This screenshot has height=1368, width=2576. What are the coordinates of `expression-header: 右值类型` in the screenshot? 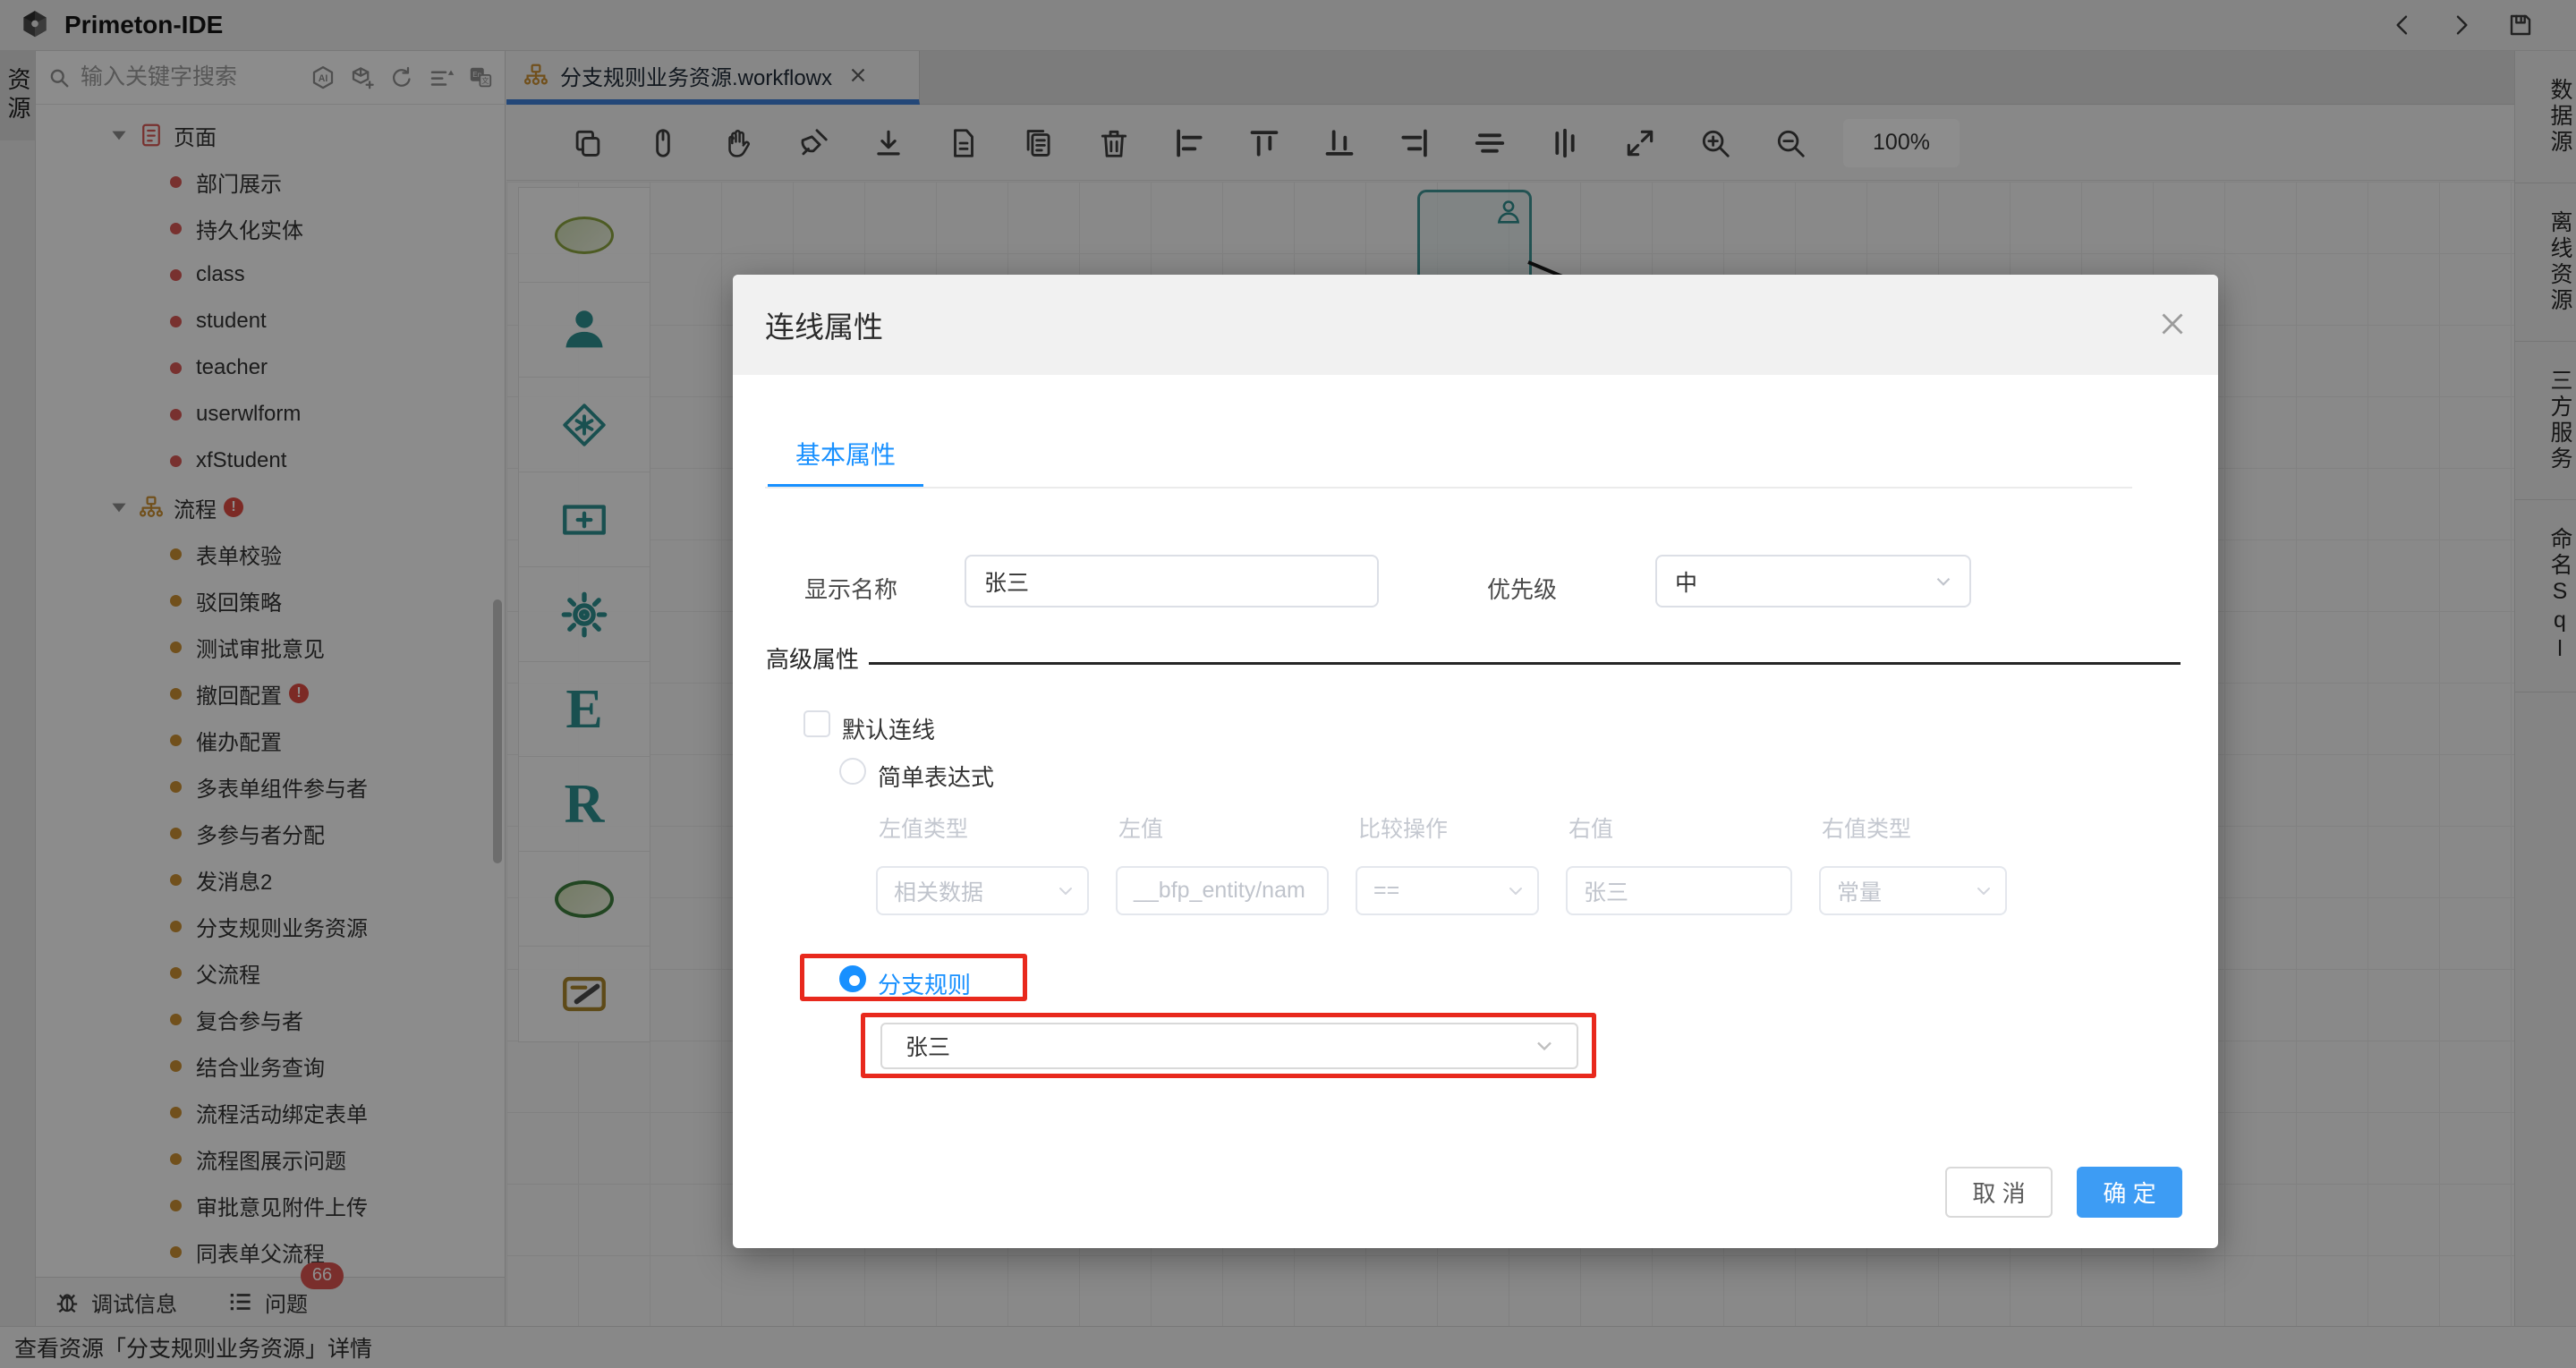 It's located at (1867, 829).